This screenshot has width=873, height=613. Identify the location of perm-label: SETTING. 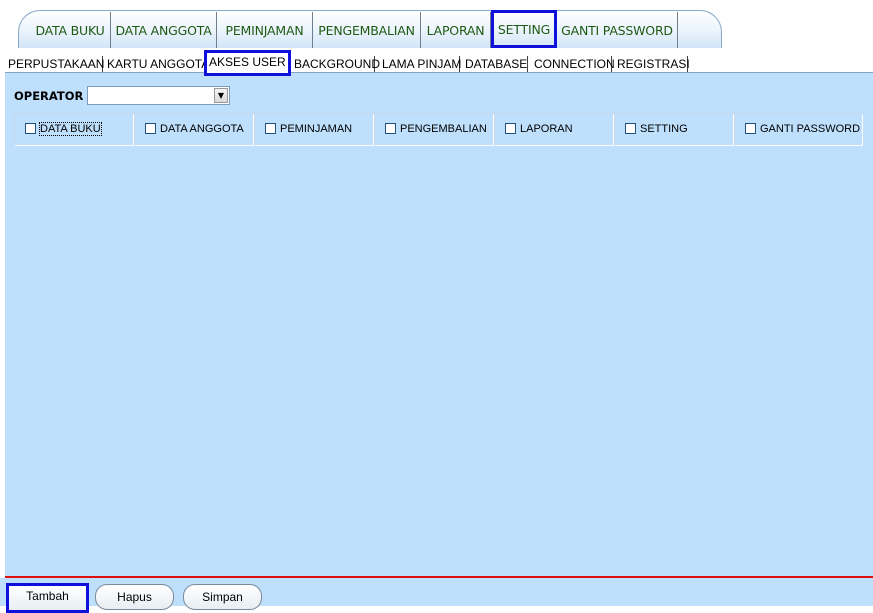
(664, 129).